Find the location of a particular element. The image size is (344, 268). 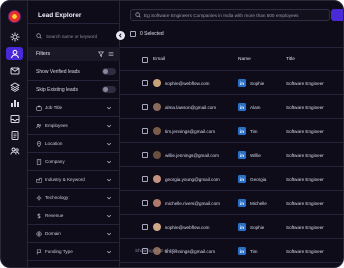

filter-row-location: Location is located at coordinates (74, 144).